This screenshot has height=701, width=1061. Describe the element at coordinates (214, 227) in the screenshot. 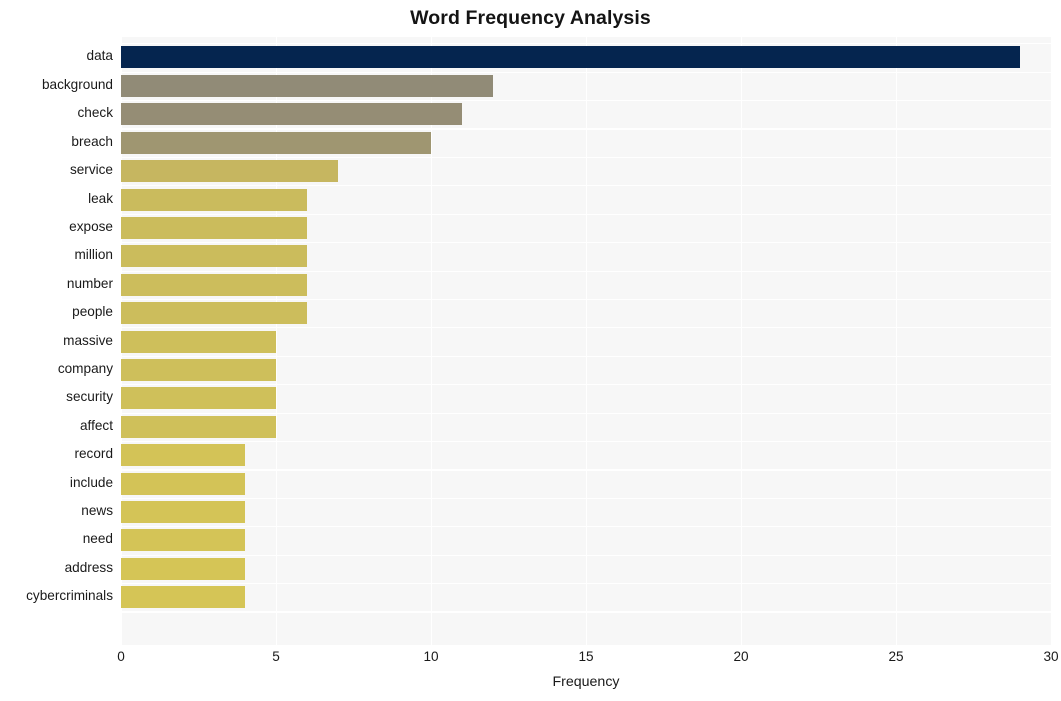

I see `bar-expose` at that location.